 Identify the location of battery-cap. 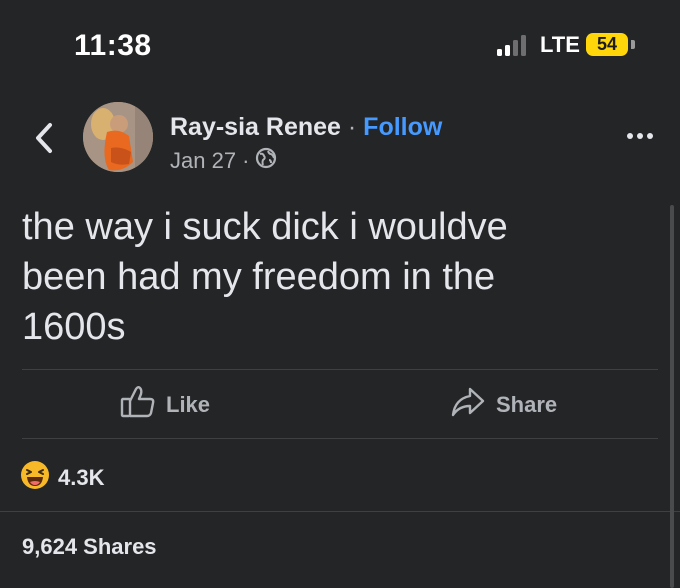
(633, 44).